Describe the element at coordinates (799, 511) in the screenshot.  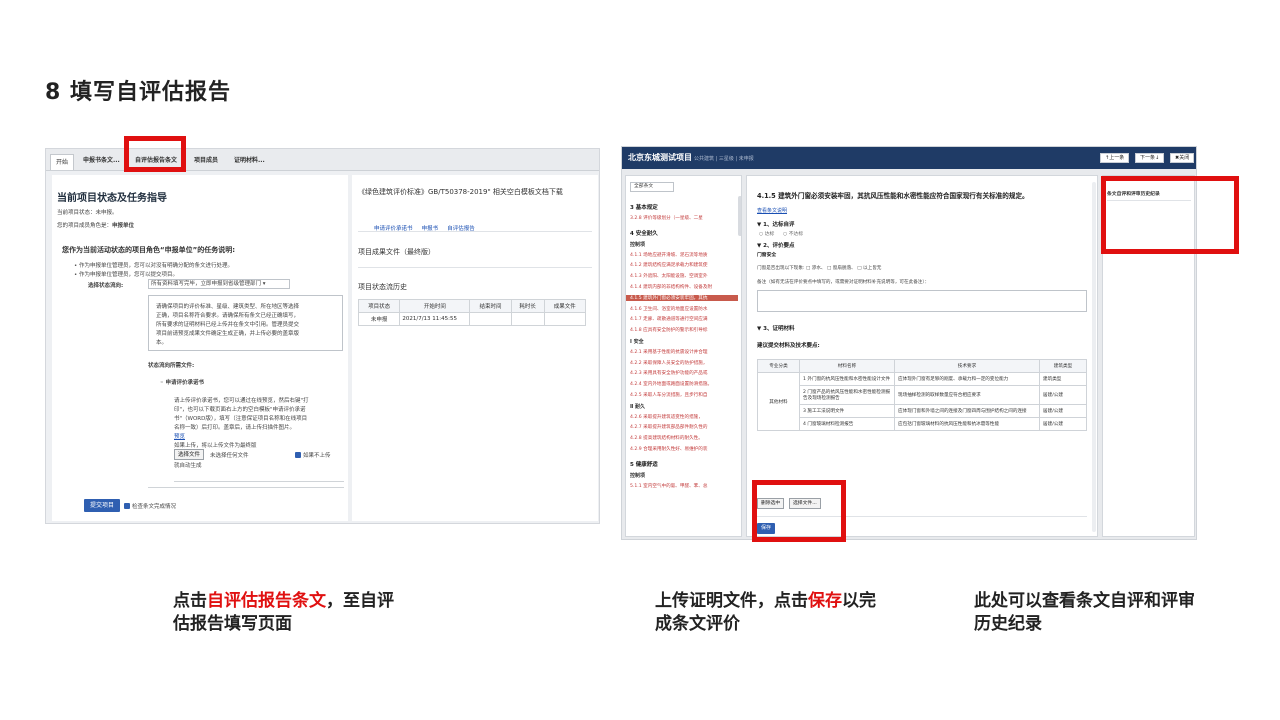
I see `highlight-save-box` at that location.